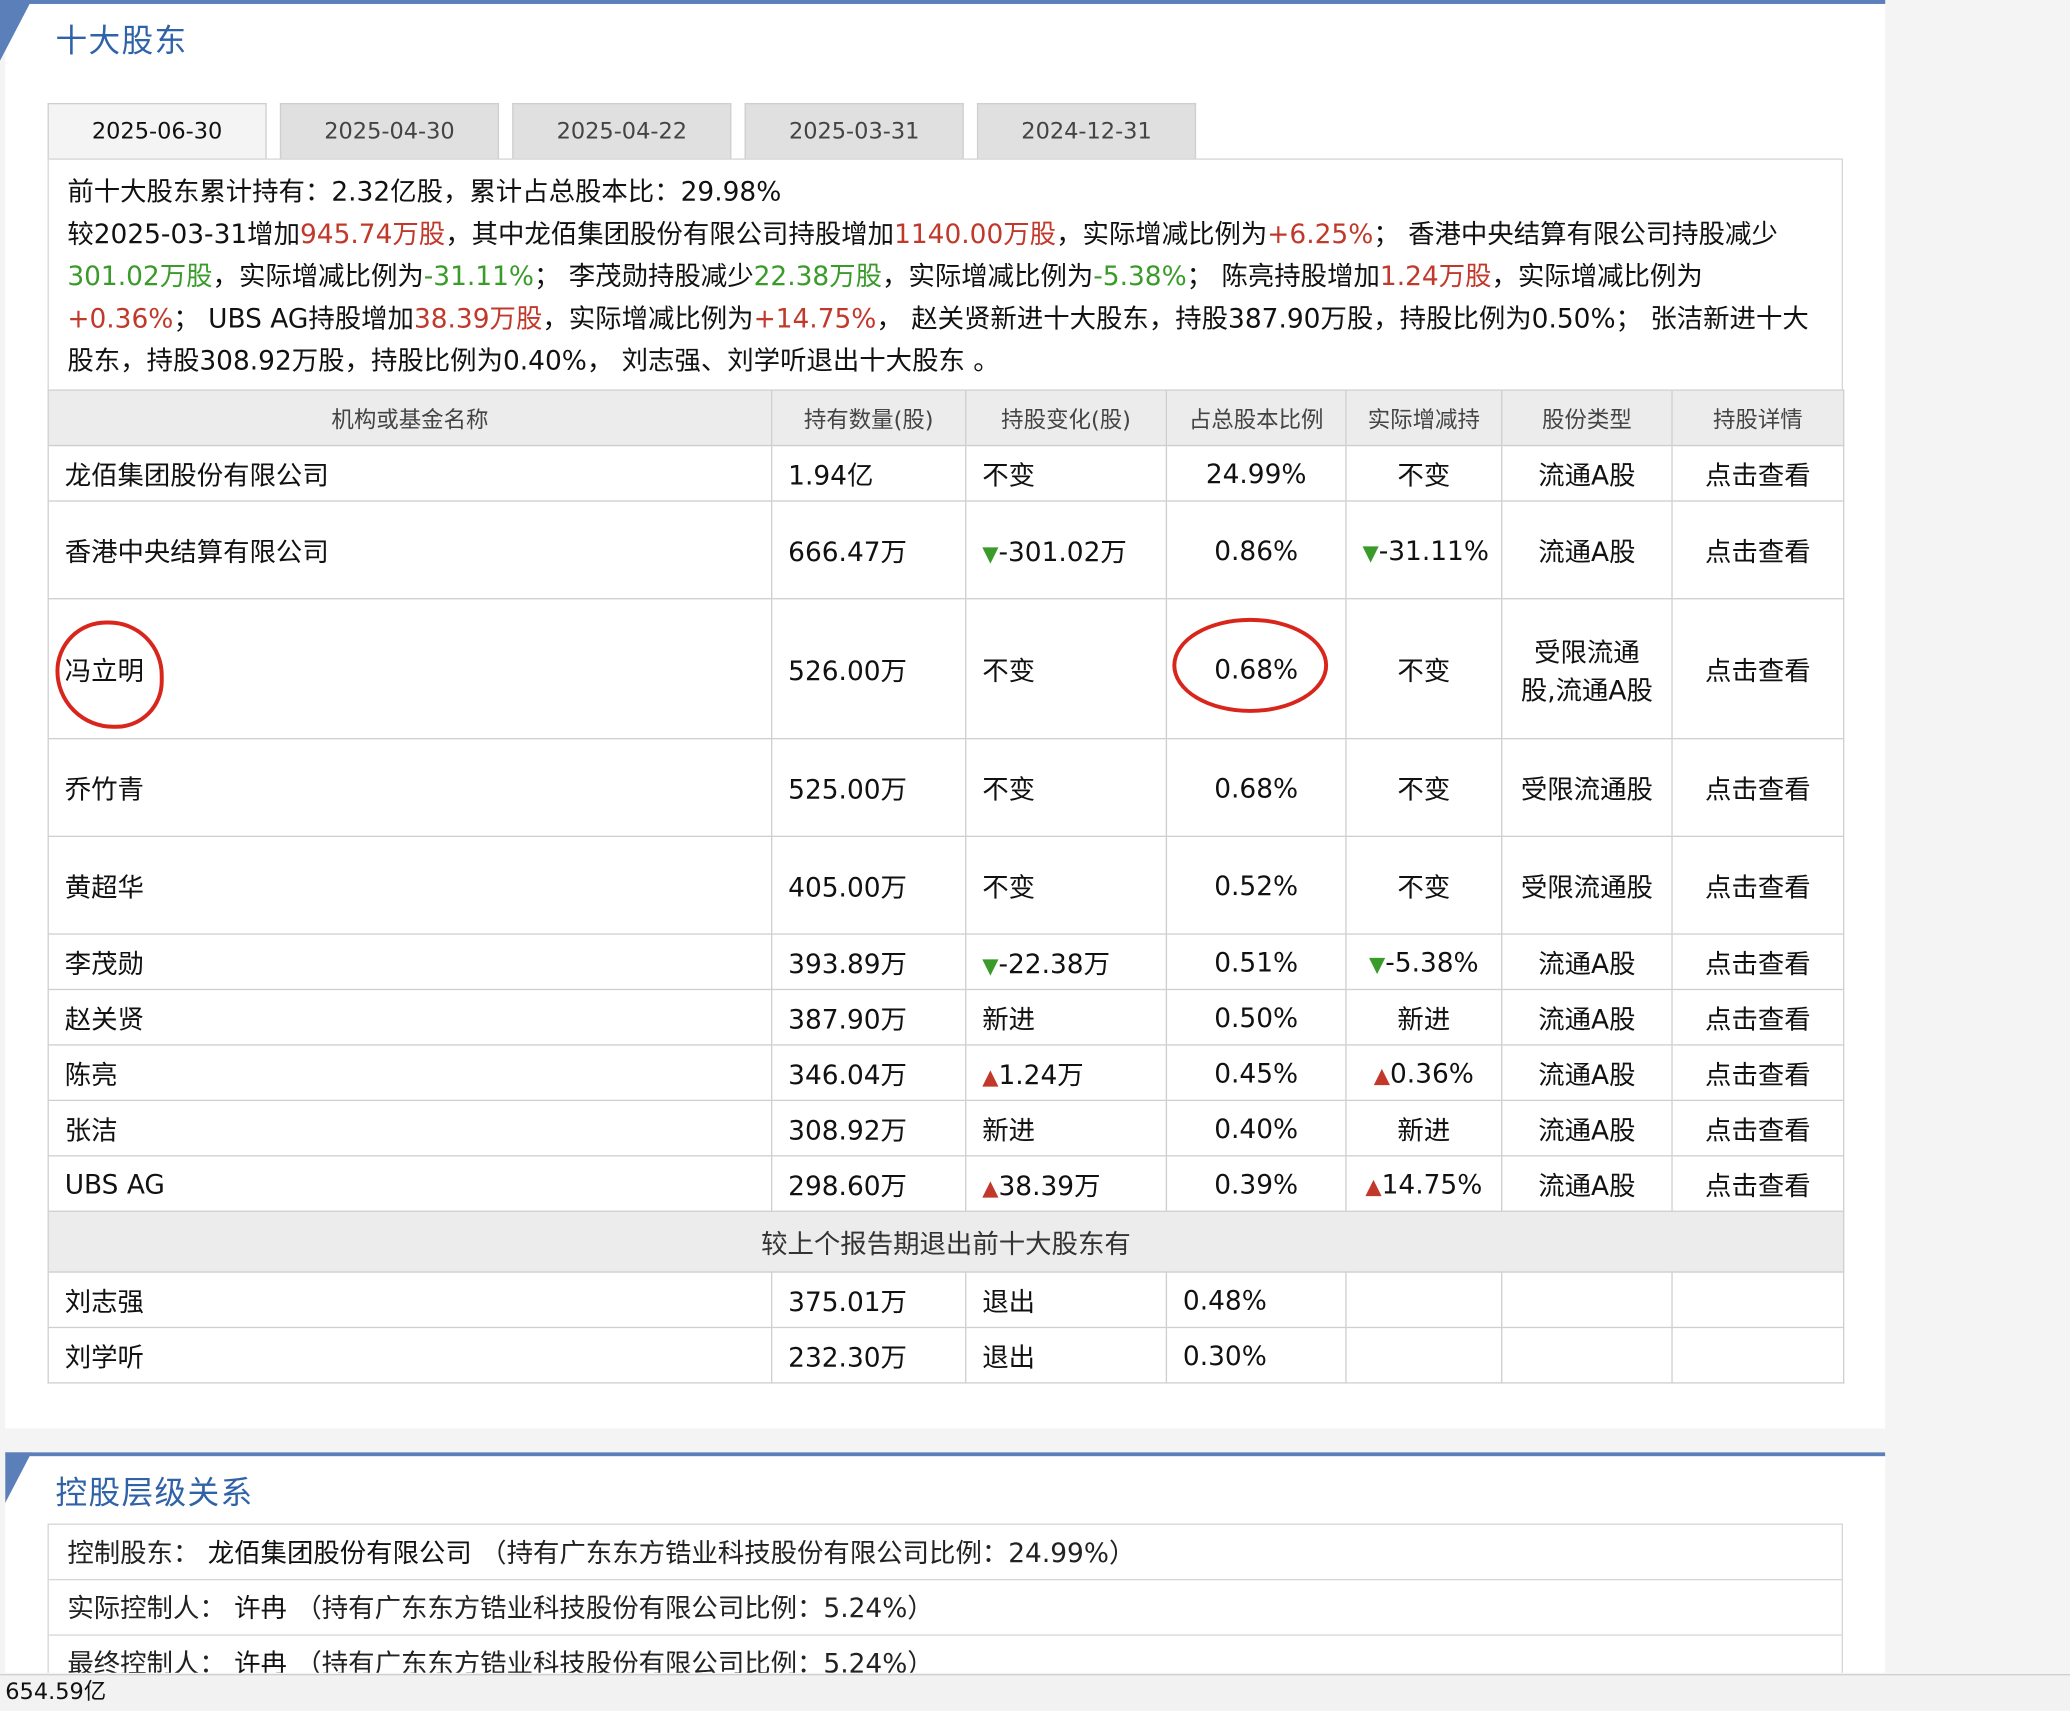 The image size is (2070, 1711). I want to click on holder-name: 赵关贤, so click(410, 1017).